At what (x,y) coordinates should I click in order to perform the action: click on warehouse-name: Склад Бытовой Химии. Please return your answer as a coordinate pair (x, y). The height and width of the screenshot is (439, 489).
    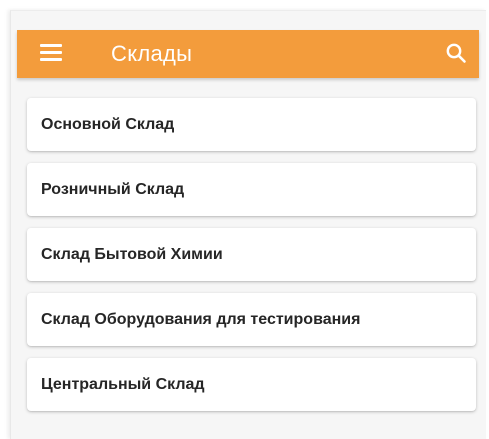
    Looking at the image, I should click on (132, 254).